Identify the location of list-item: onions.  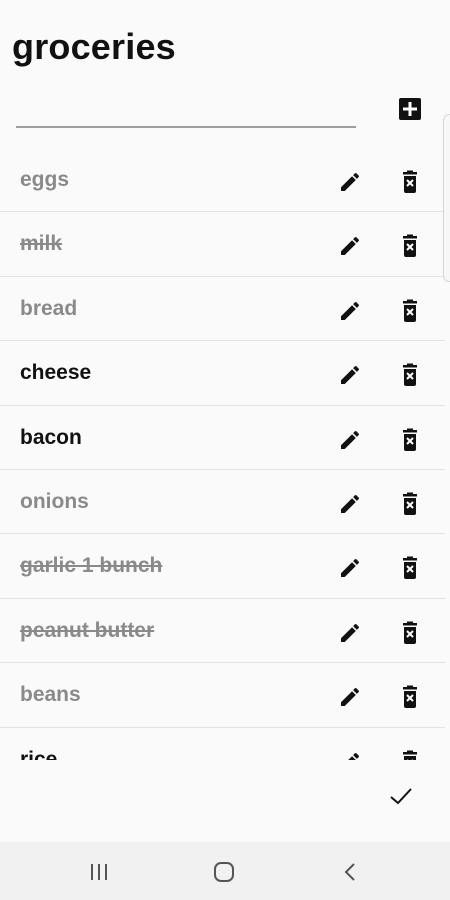
(222, 502).